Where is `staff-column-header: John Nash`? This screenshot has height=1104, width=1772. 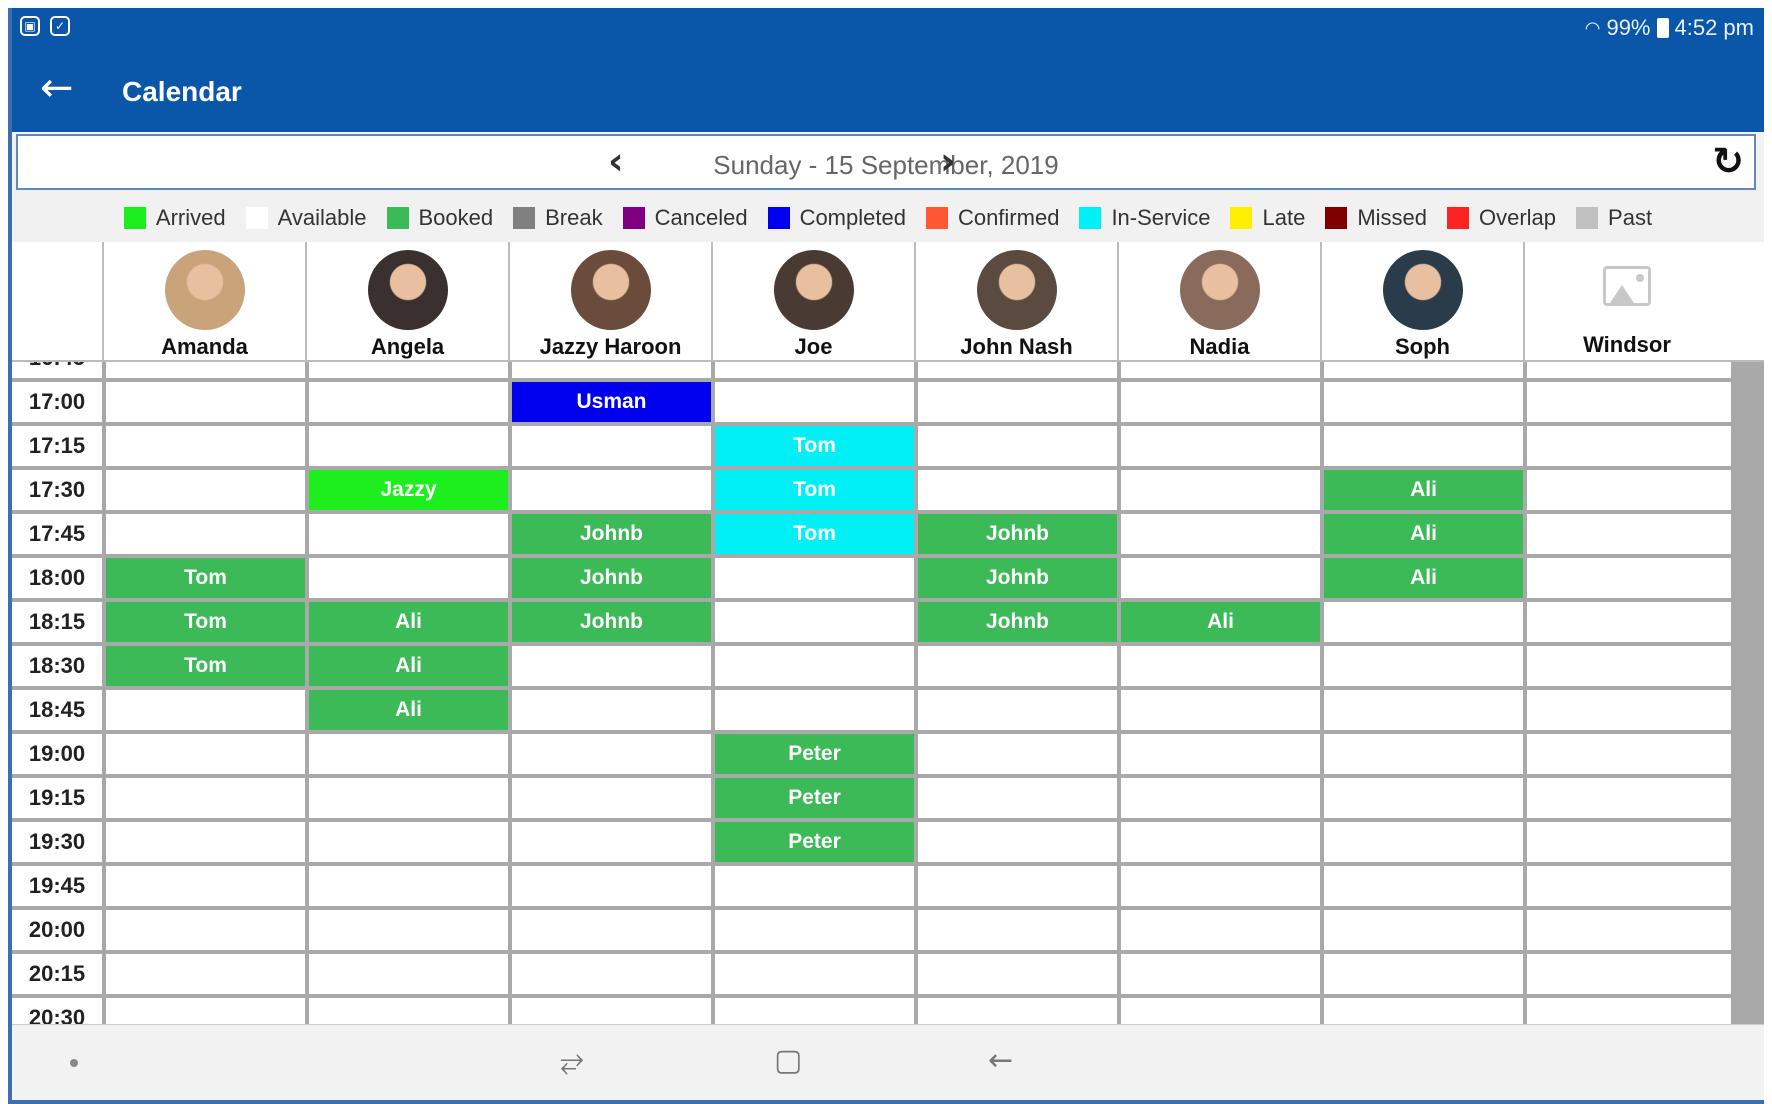 staff-column-header: John Nash is located at coordinates (1015, 301).